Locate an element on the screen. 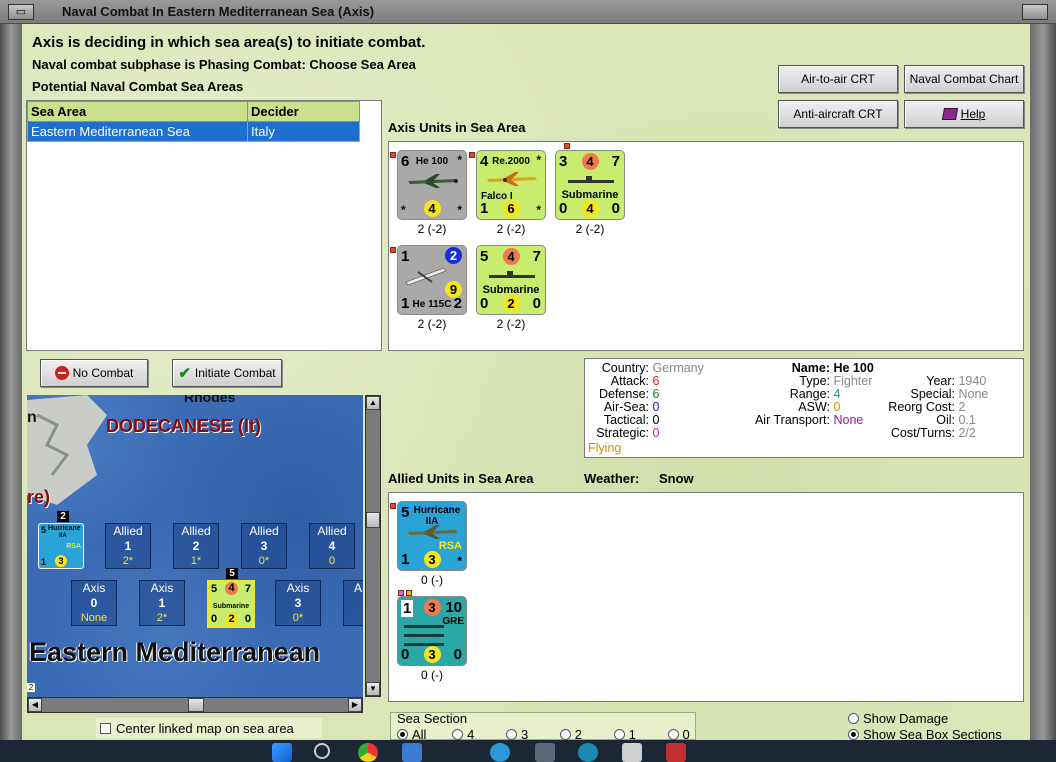 The height and width of the screenshot is (762, 1056). asw-label: ASW: is located at coordinates (814, 407).